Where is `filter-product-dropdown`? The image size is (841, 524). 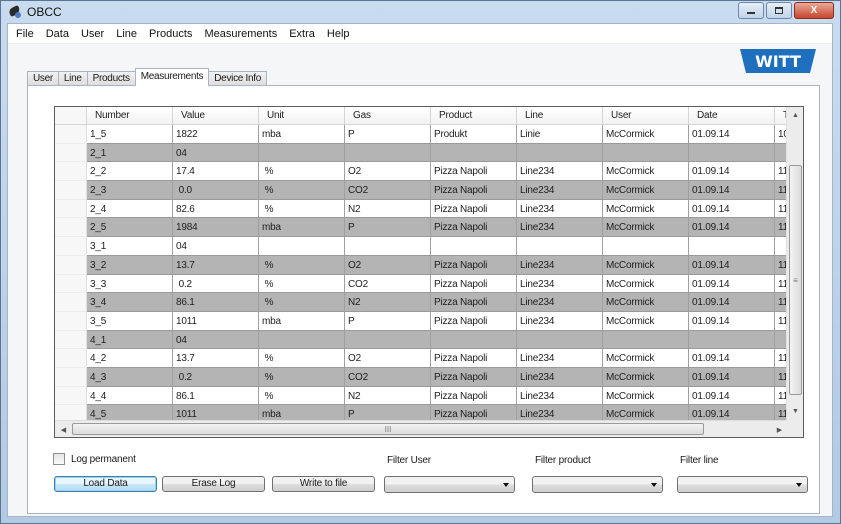 filter-product-dropdown is located at coordinates (597, 484).